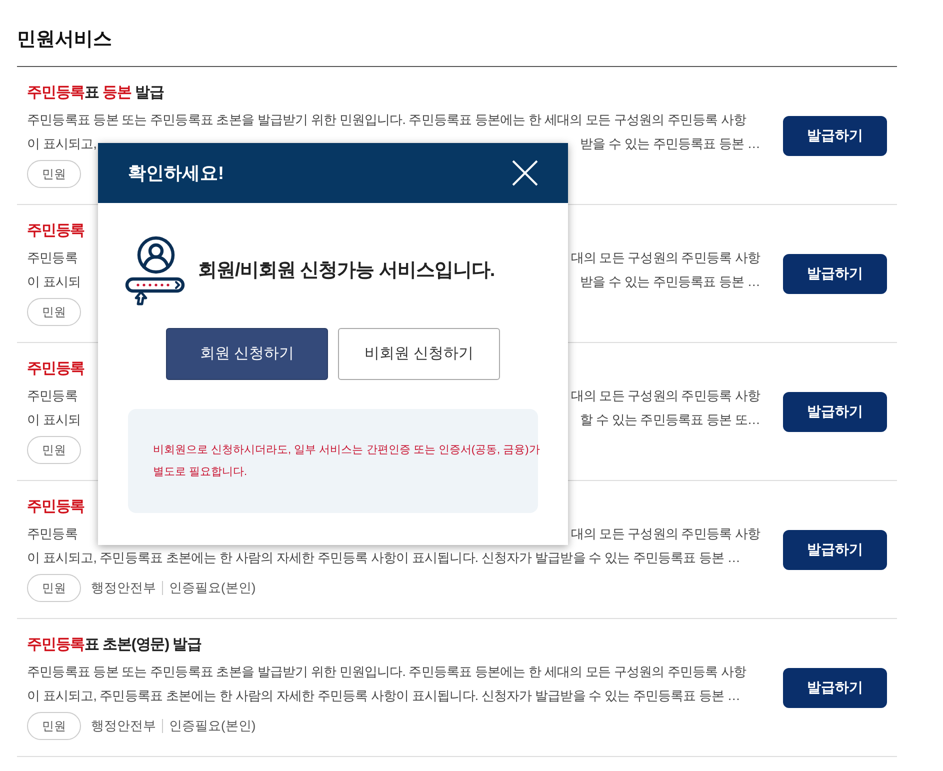  What do you see at coordinates (61, 144) in the screenshot?
I see `service-description: 이 표시되고,` at bounding box center [61, 144].